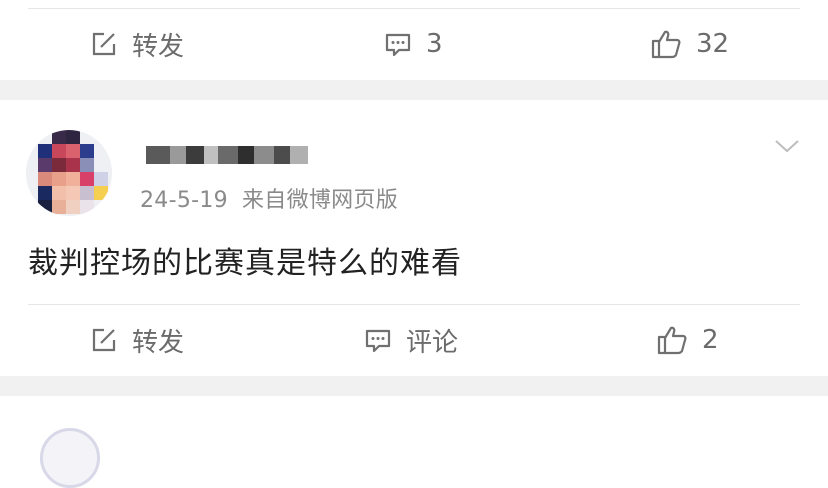 The height and width of the screenshot is (488, 828). Describe the element at coordinates (432, 342) in the screenshot. I see `comment-label: 评论` at that location.